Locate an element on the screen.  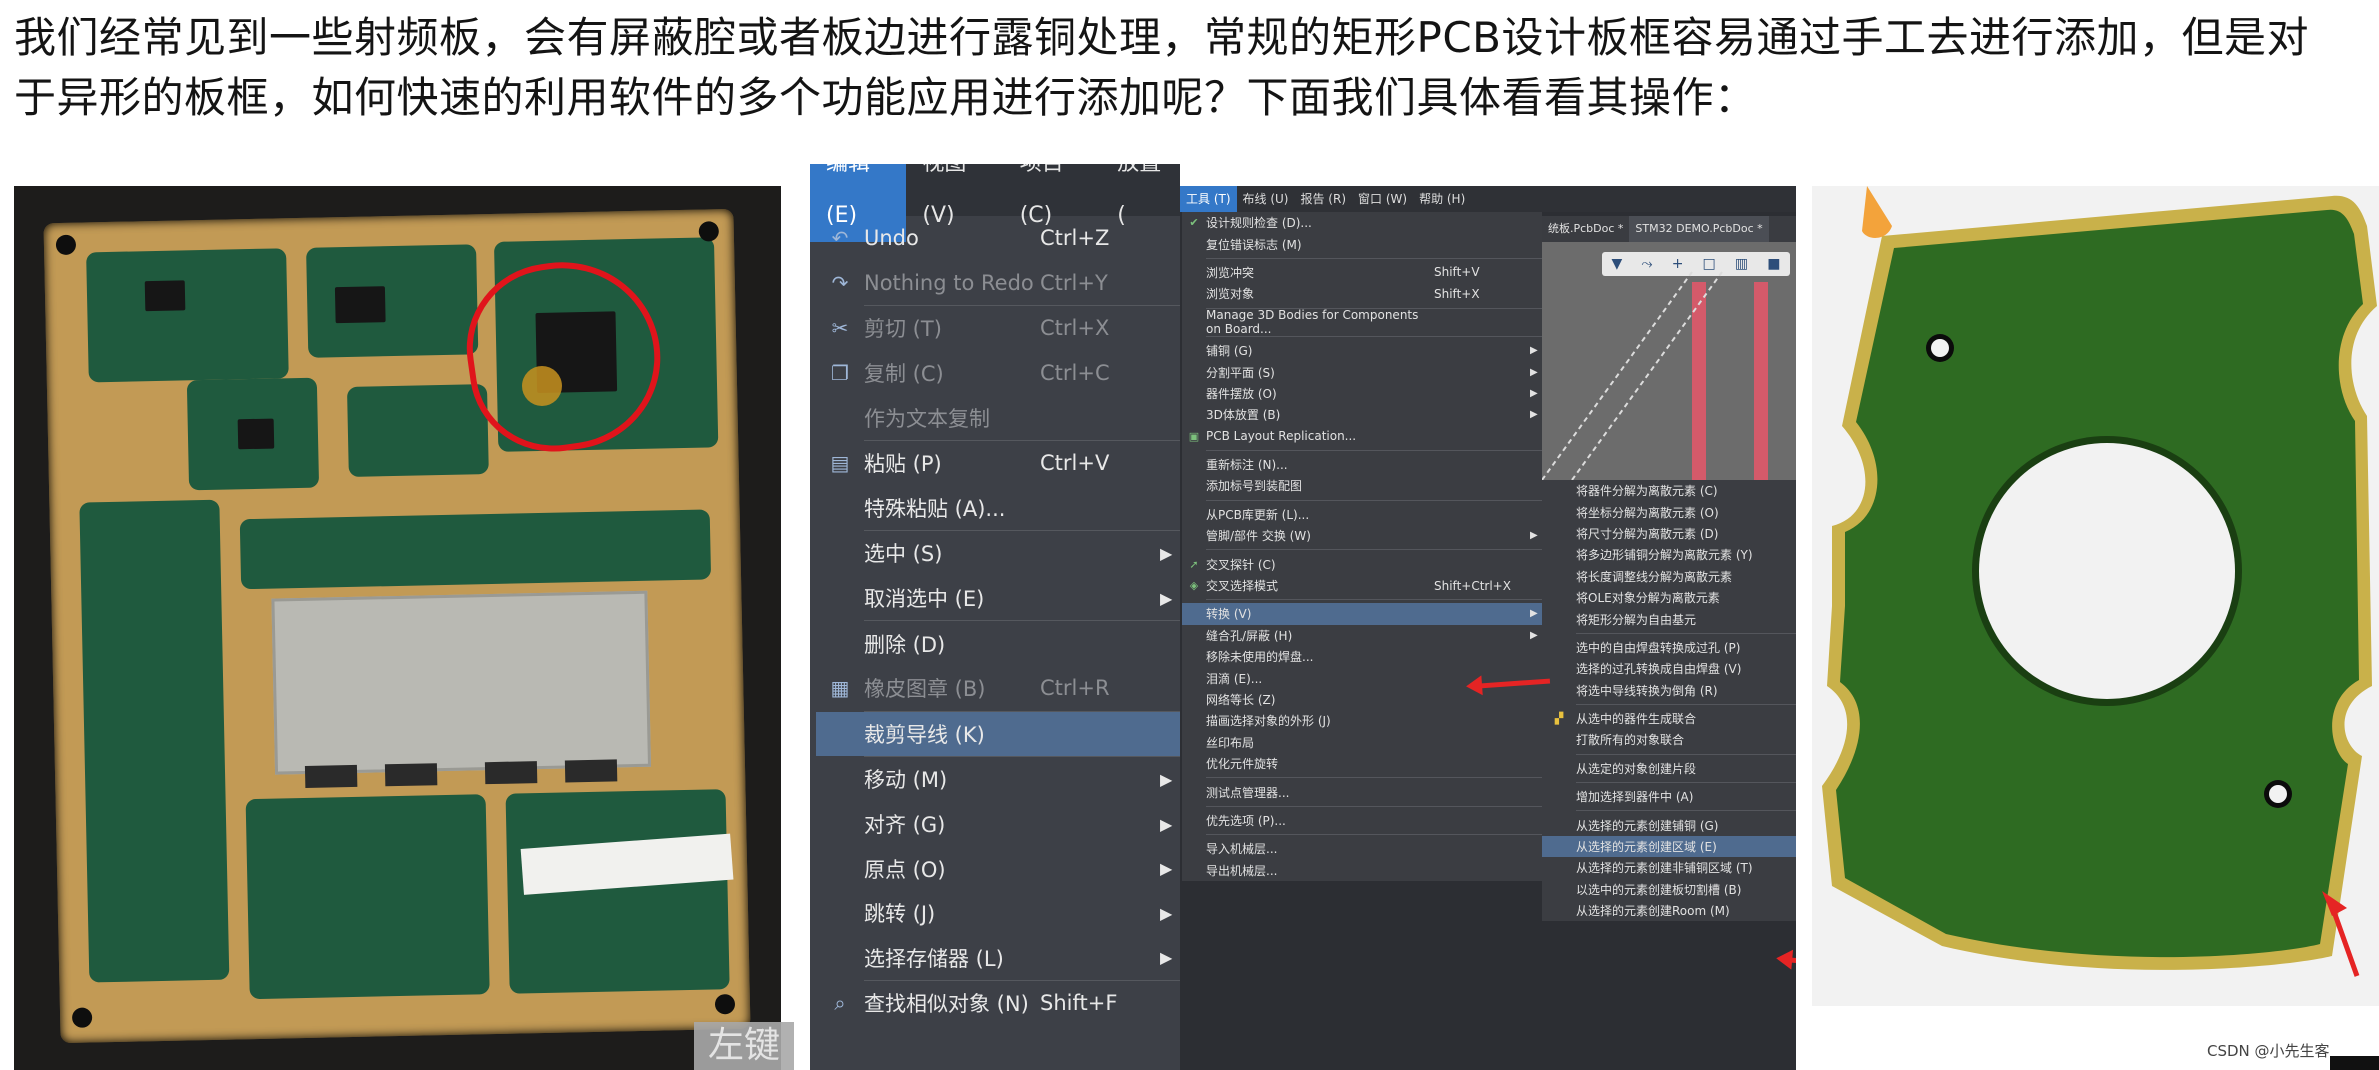
menu-item: 删除 (D) is located at coordinates (998, 643).